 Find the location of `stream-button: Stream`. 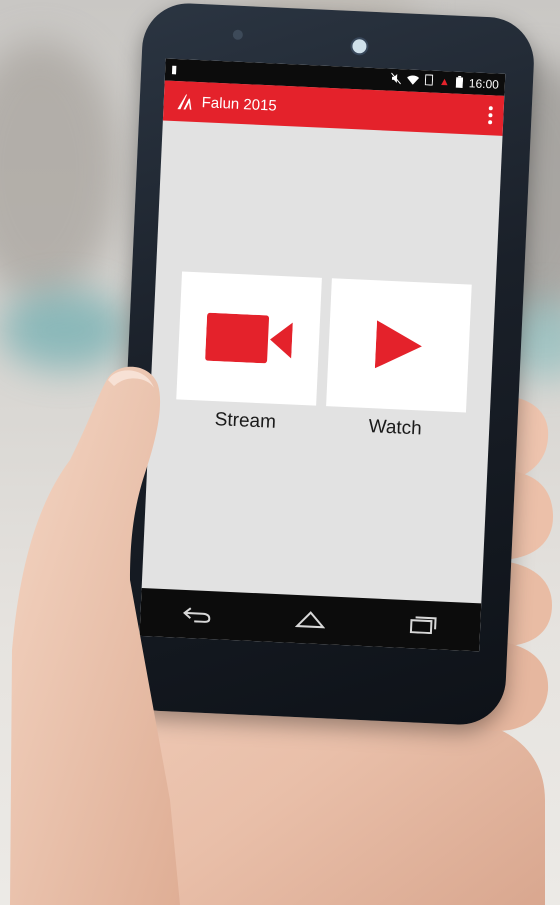

stream-button: Stream is located at coordinates (248, 353).